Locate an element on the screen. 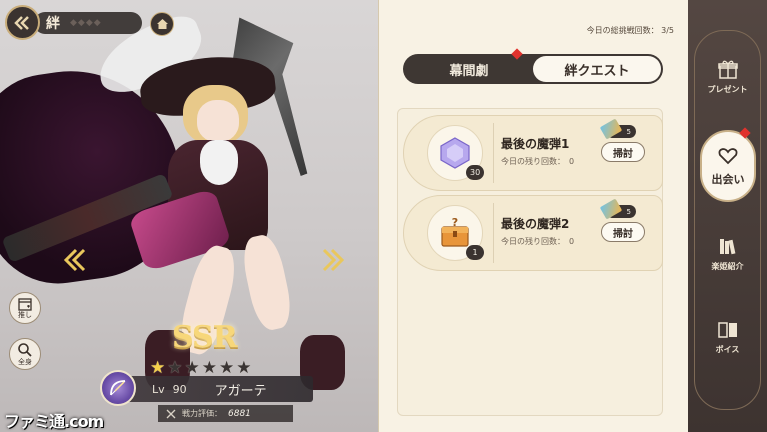 The width and height of the screenshot is (767, 432). daily-challenge-counter: 今日の総挑戦回数： 3/5 is located at coordinates (630, 30).